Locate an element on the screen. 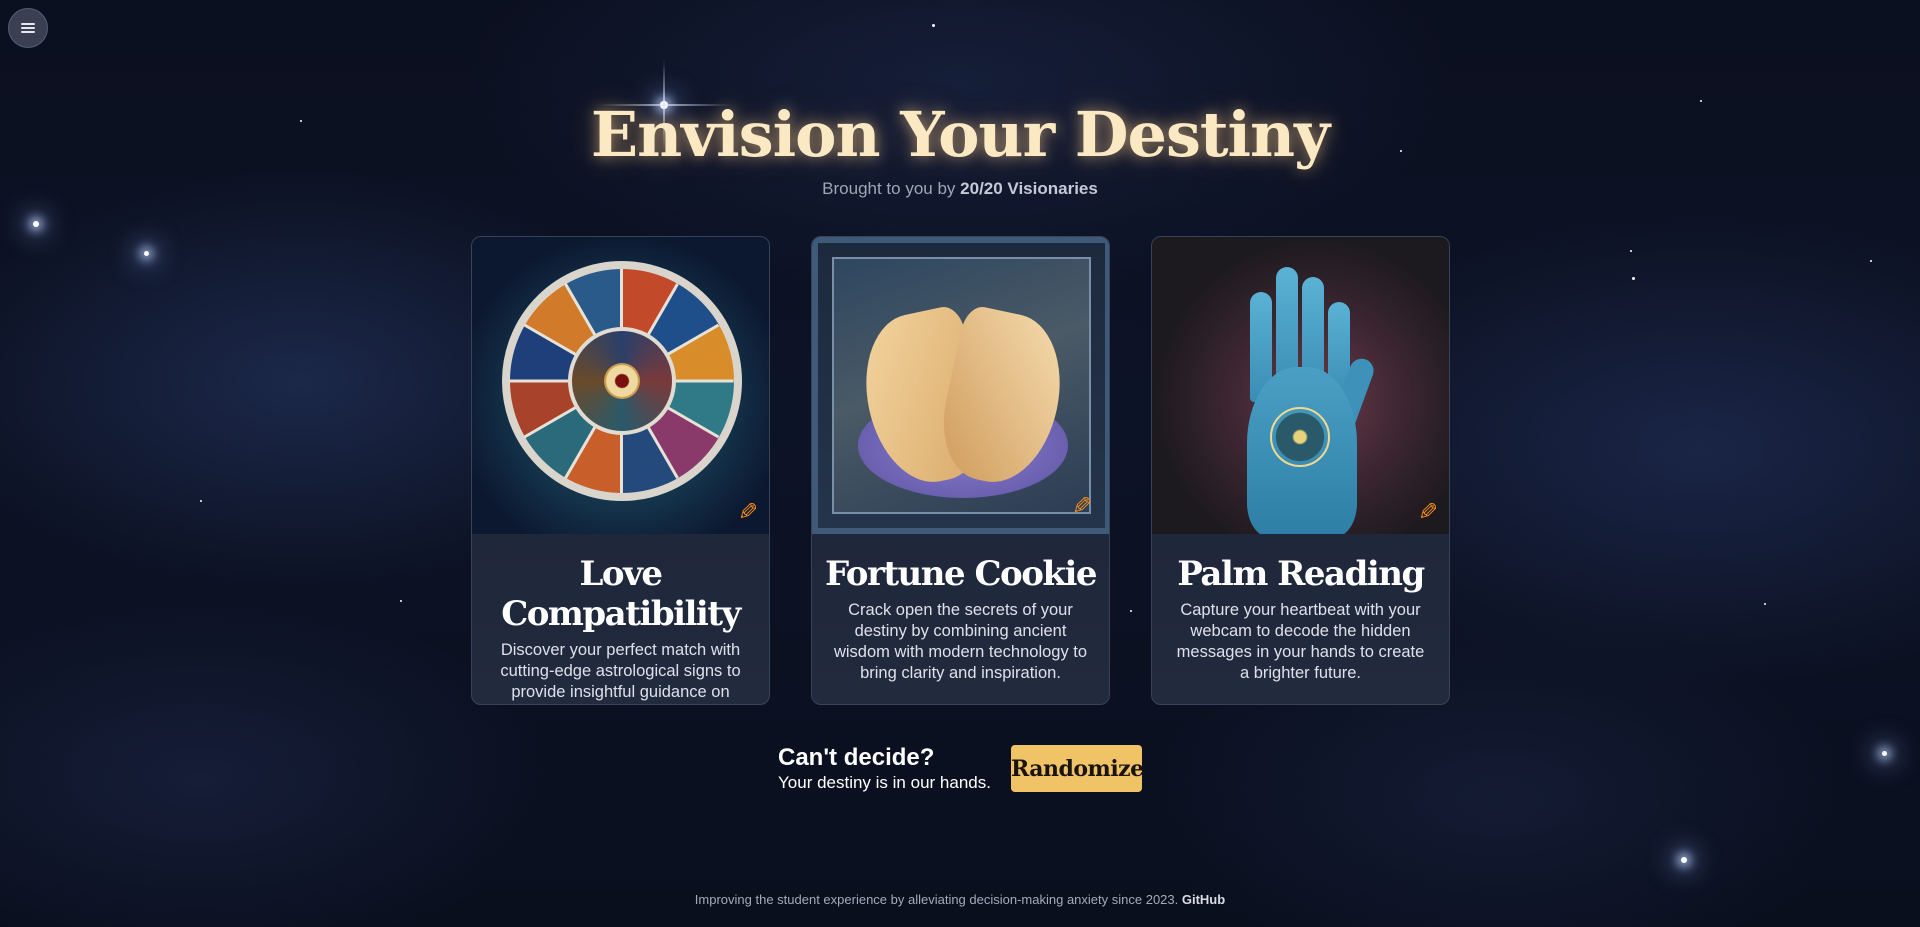 The width and height of the screenshot is (1920, 927). palm-image: ✎ is located at coordinates (1300, 385).